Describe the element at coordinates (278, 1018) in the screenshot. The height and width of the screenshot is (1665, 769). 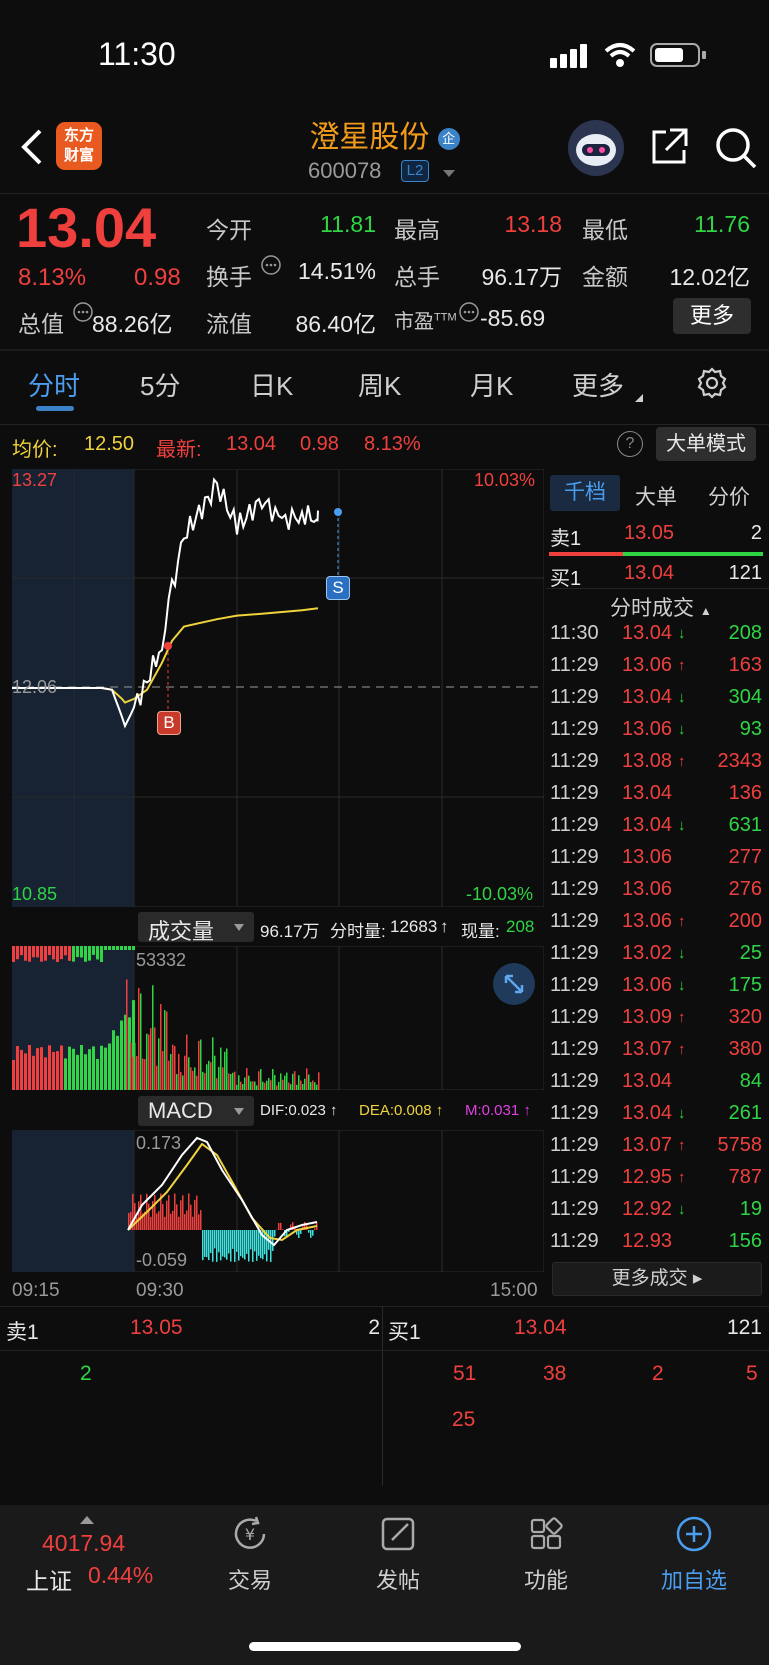
I see `volume-chart` at that location.